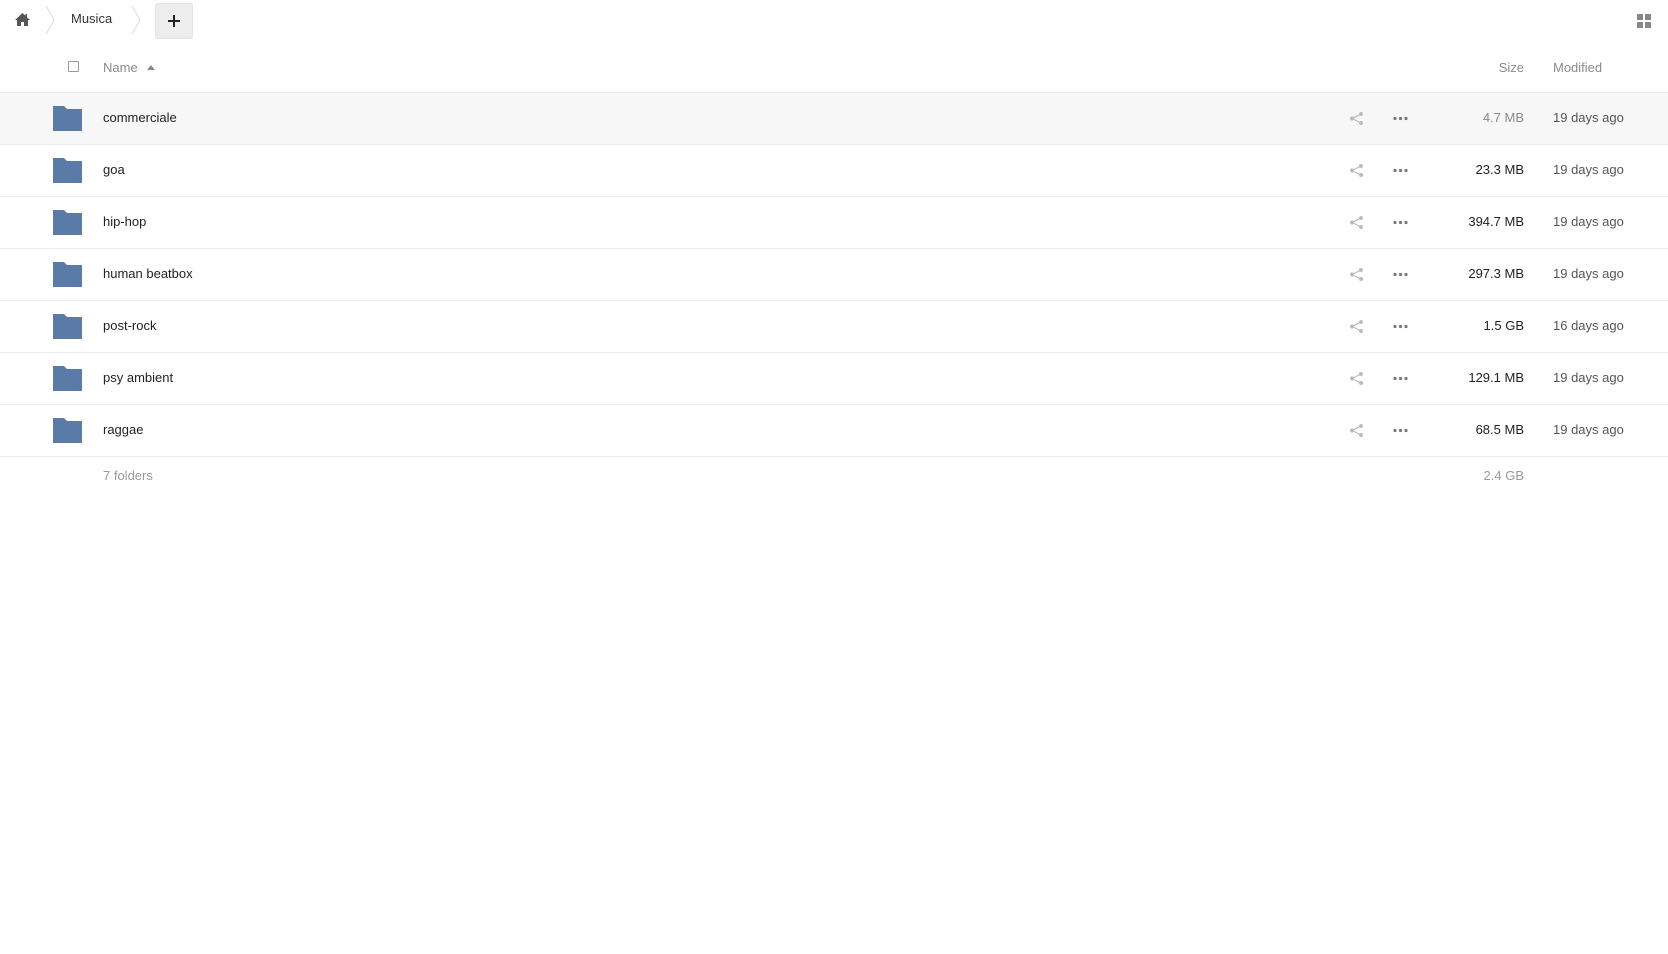  Describe the element at coordinates (129, 325) in the screenshot. I see `file-name: post-rock` at that location.